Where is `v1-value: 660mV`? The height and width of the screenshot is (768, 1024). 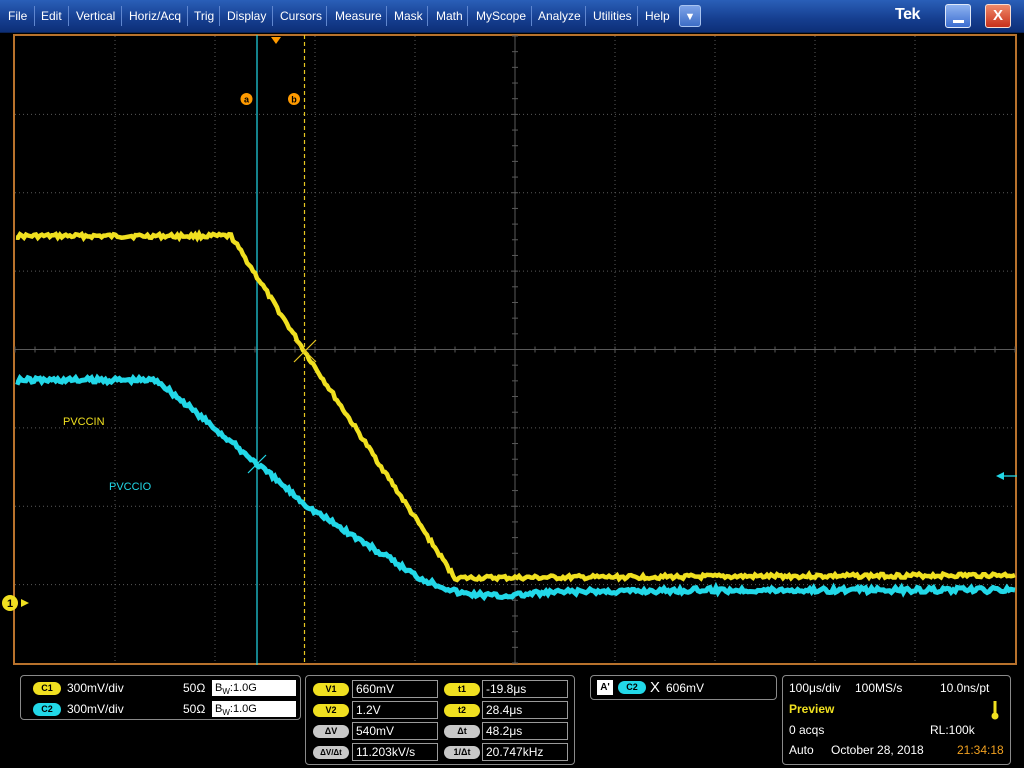
v1-value: 660mV is located at coordinates (395, 689).